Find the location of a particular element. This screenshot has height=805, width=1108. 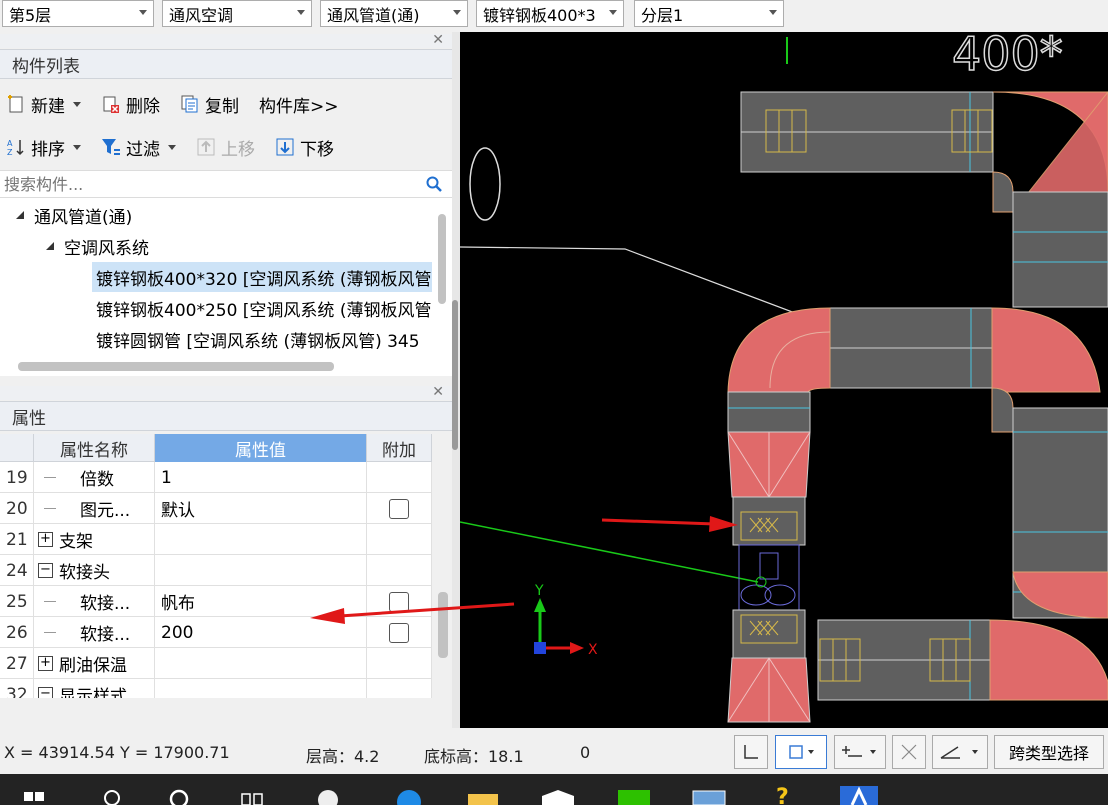

move-up-button: 上移 is located at coordinates (225, 147).